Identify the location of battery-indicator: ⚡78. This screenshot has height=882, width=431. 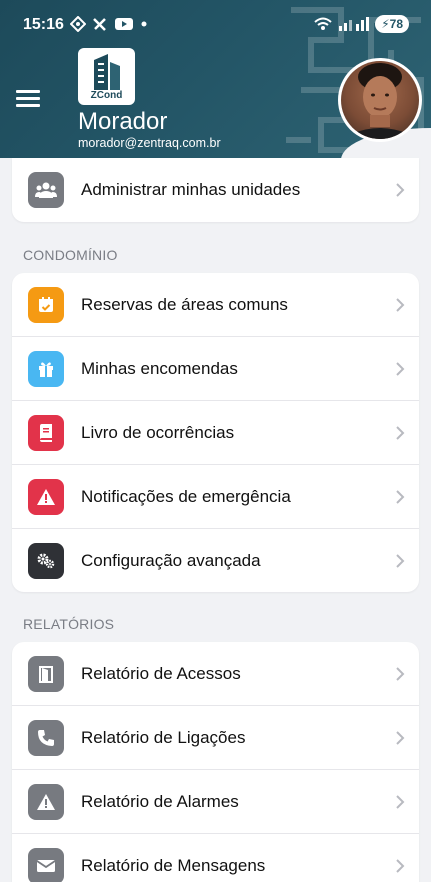
(392, 24).